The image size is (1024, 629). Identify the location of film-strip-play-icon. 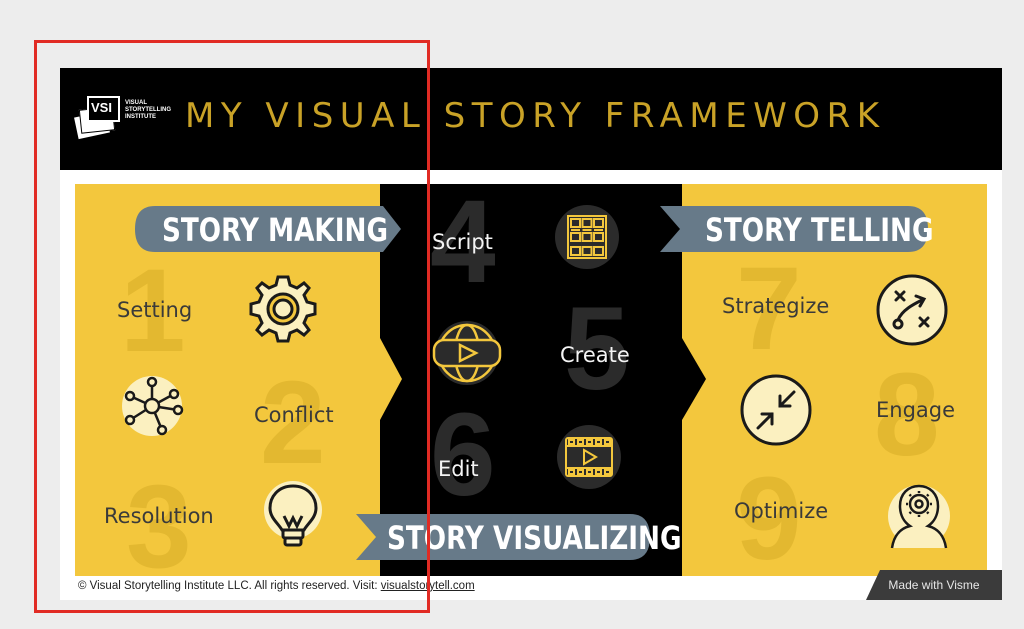
(589, 457).